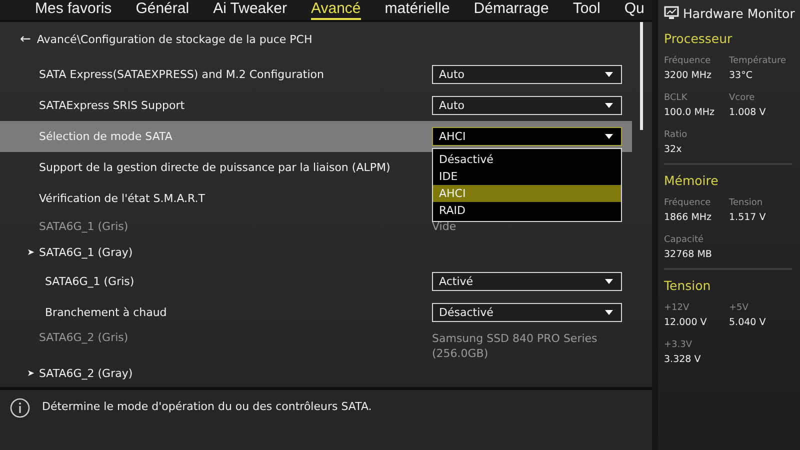 This screenshot has width=800, height=450. I want to click on menu-tab: Démarrage, so click(511, 10).